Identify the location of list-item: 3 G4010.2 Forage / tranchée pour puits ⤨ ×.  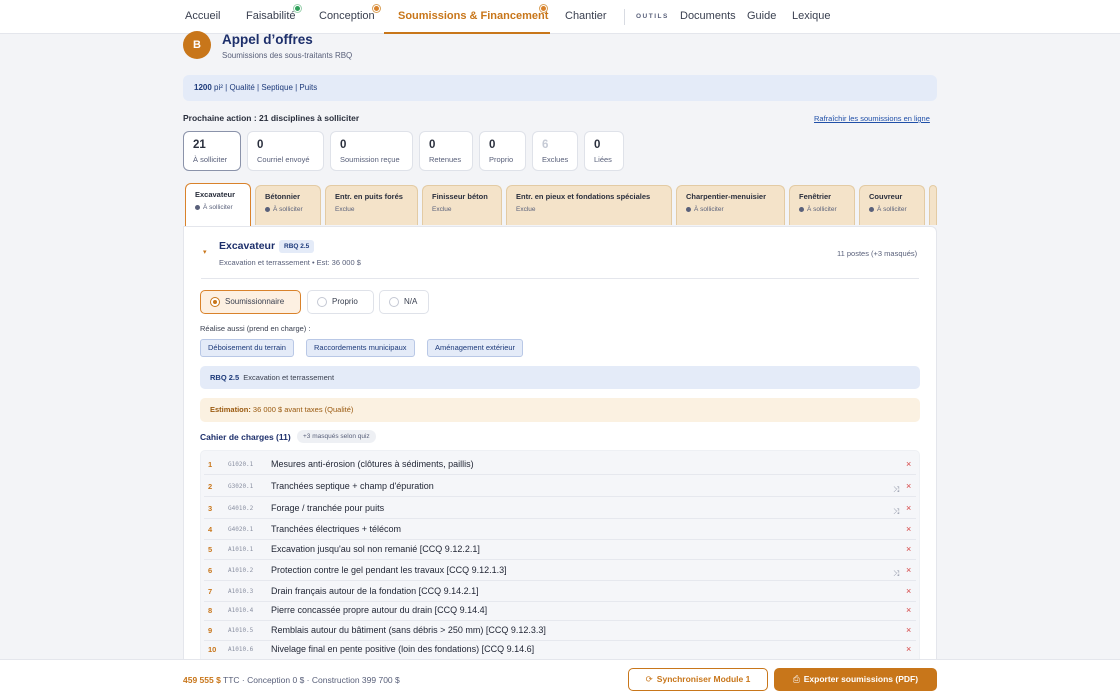
(560, 509).